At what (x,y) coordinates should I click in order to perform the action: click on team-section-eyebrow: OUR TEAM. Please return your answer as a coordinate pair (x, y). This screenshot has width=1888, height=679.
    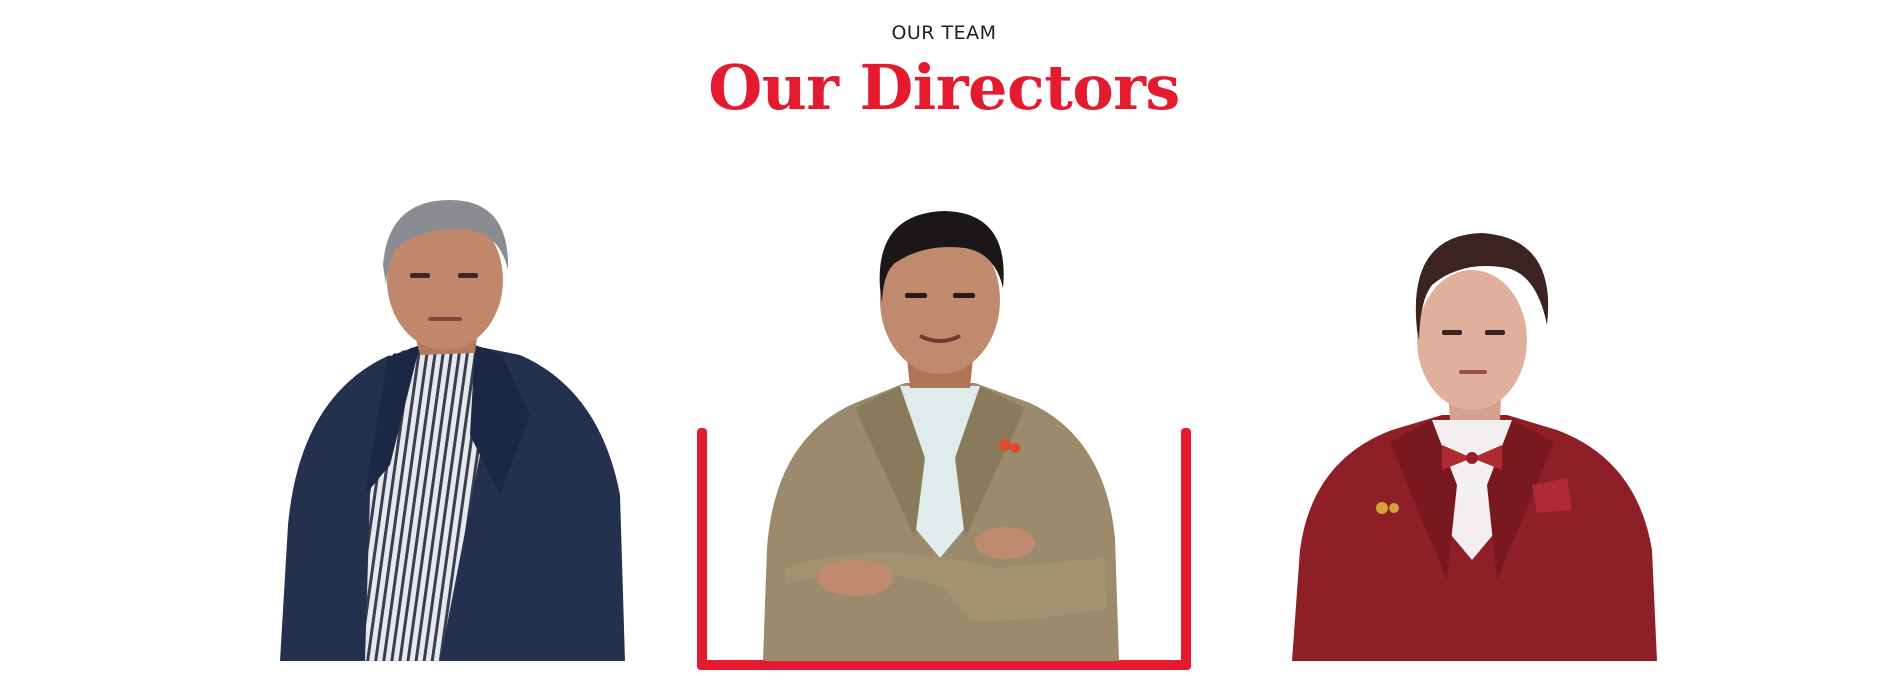
    Looking at the image, I should click on (944, 33).